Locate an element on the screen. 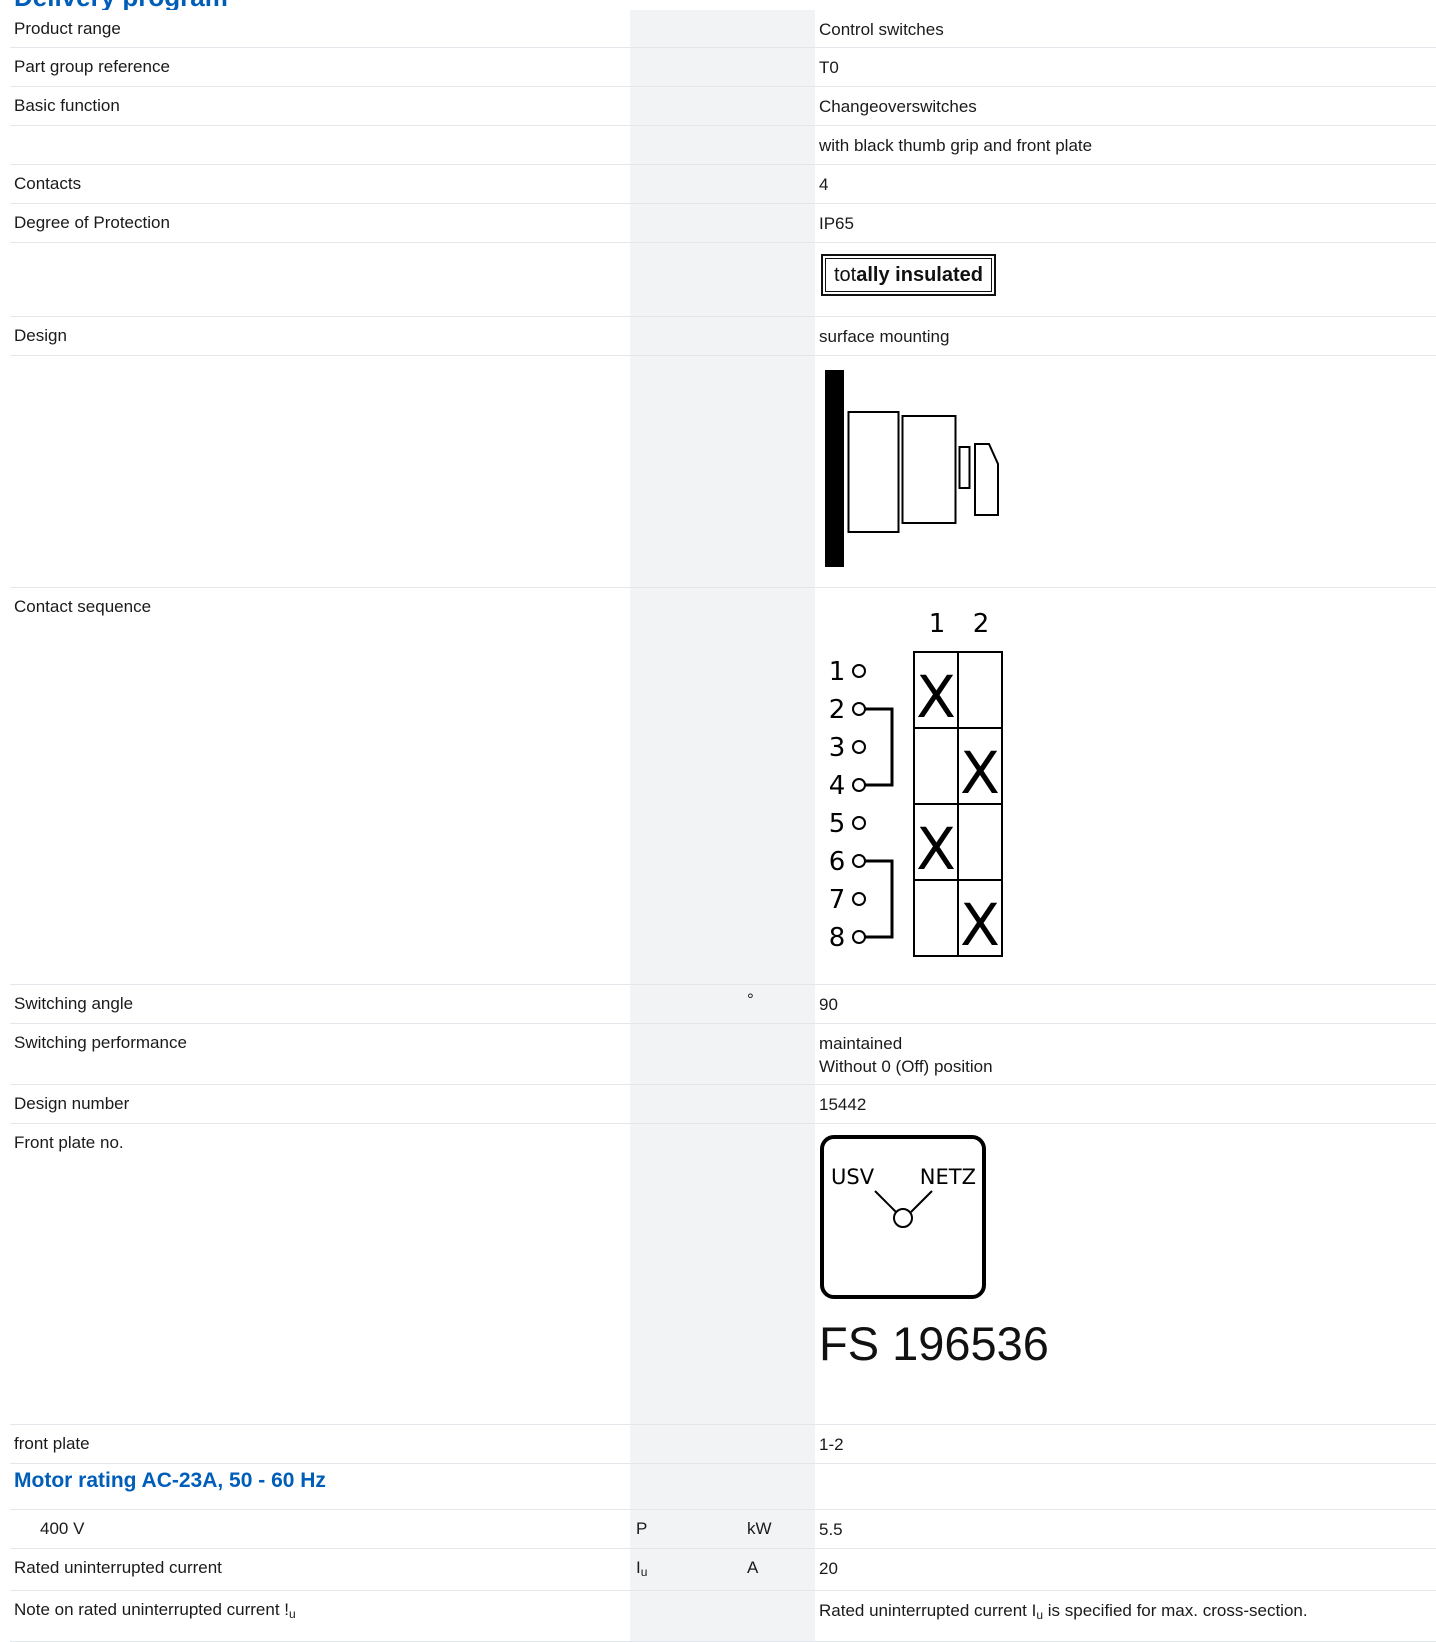 The image size is (1436, 1642). knob-center is located at coordinates (903, 1218).